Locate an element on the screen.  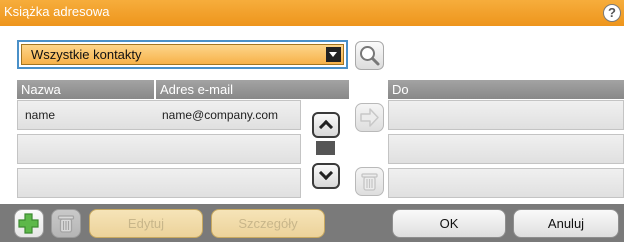
plus-icon is located at coordinates (28, 223).